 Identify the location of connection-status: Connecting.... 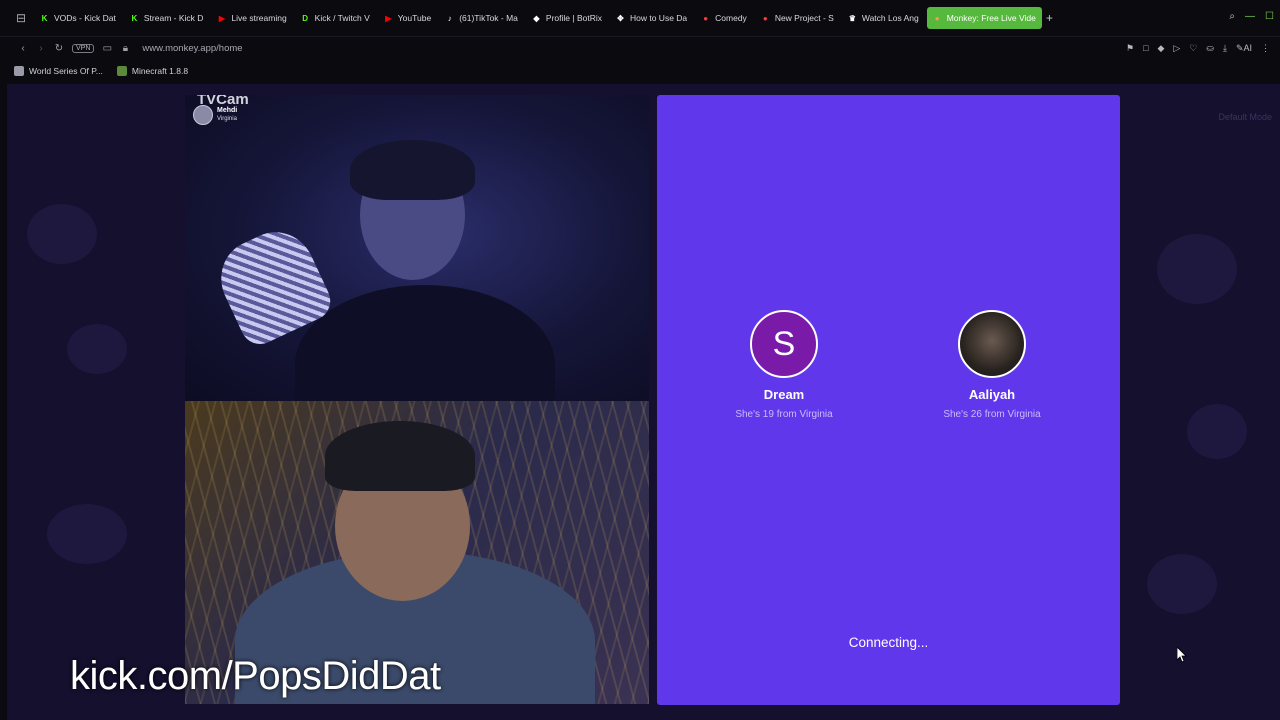
(888, 642).